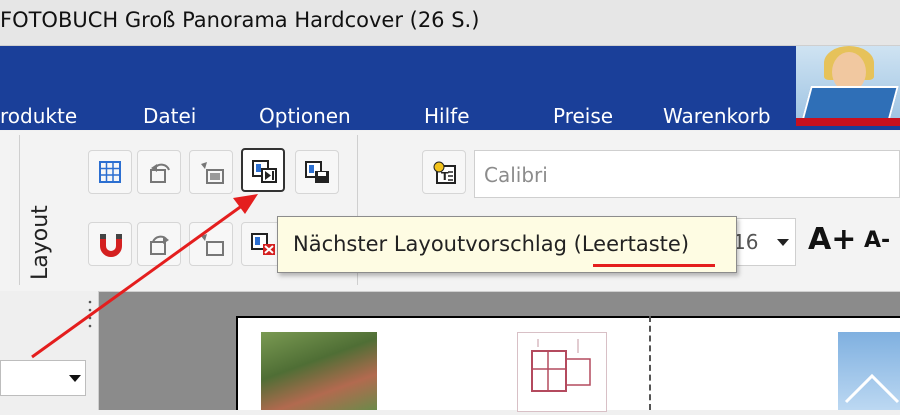 The width and height of the screenshot is (900, 415). Describe the element at coordinates (144, 276) in the screenshot. I see `annotation-arrow` at that location.